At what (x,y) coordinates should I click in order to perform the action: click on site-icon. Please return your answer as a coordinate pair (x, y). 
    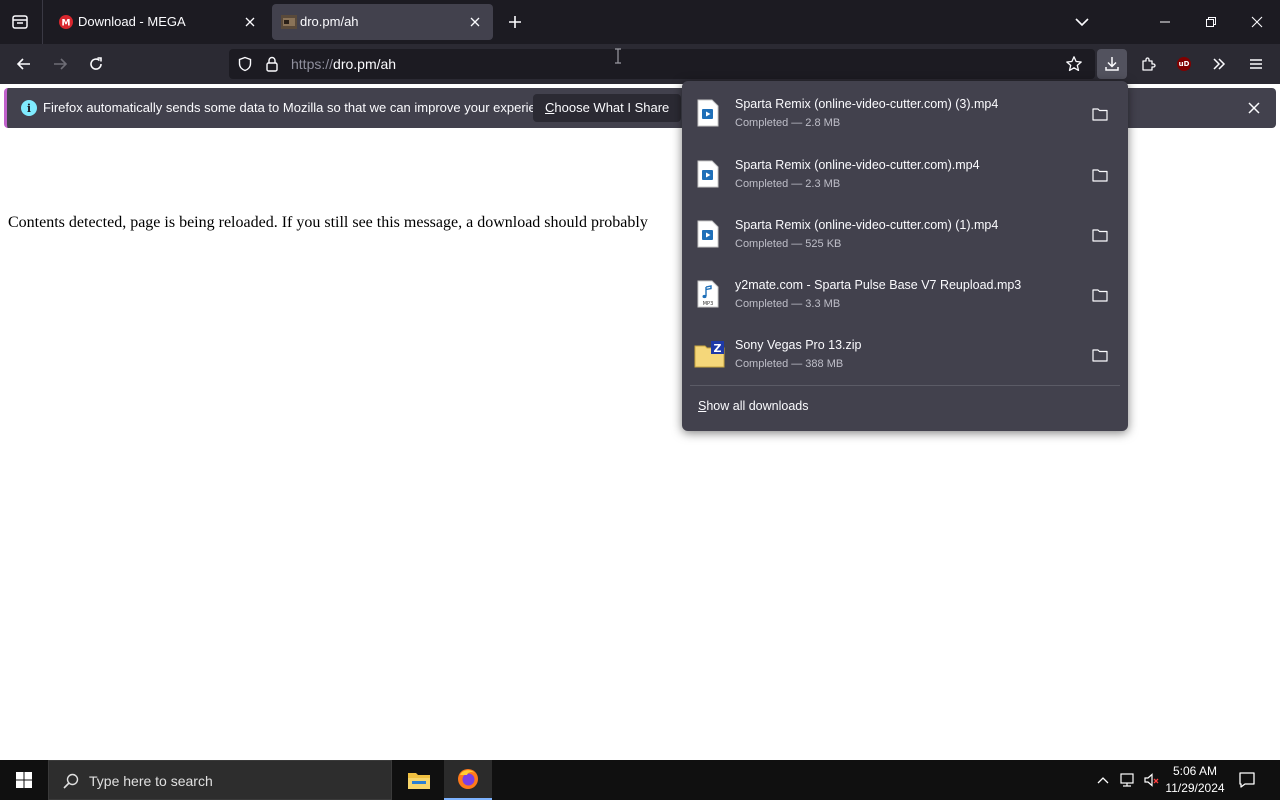
    Looking at the image, I should click on (289, 22).